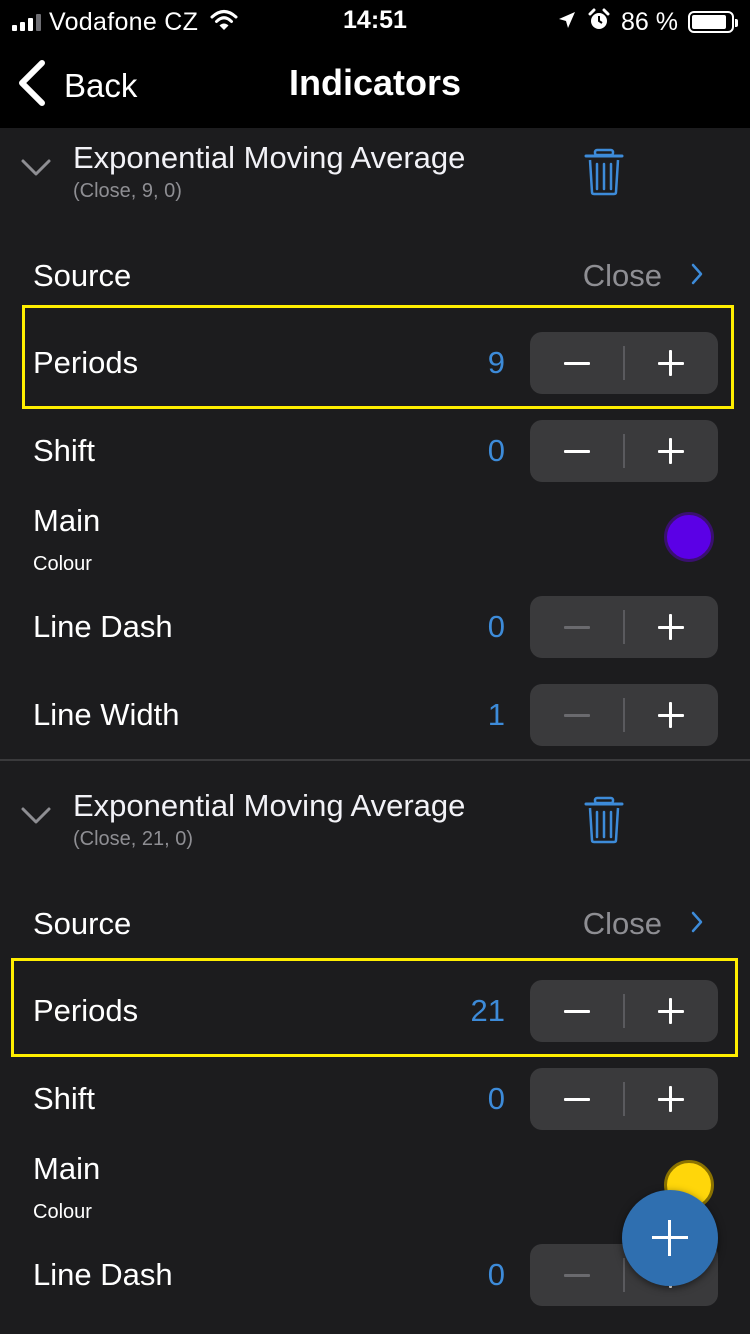  What do you see at coordinates (375, 363) in the screenshot?
I see `periods-row: Periods 9` at bounding box center [375, 363].